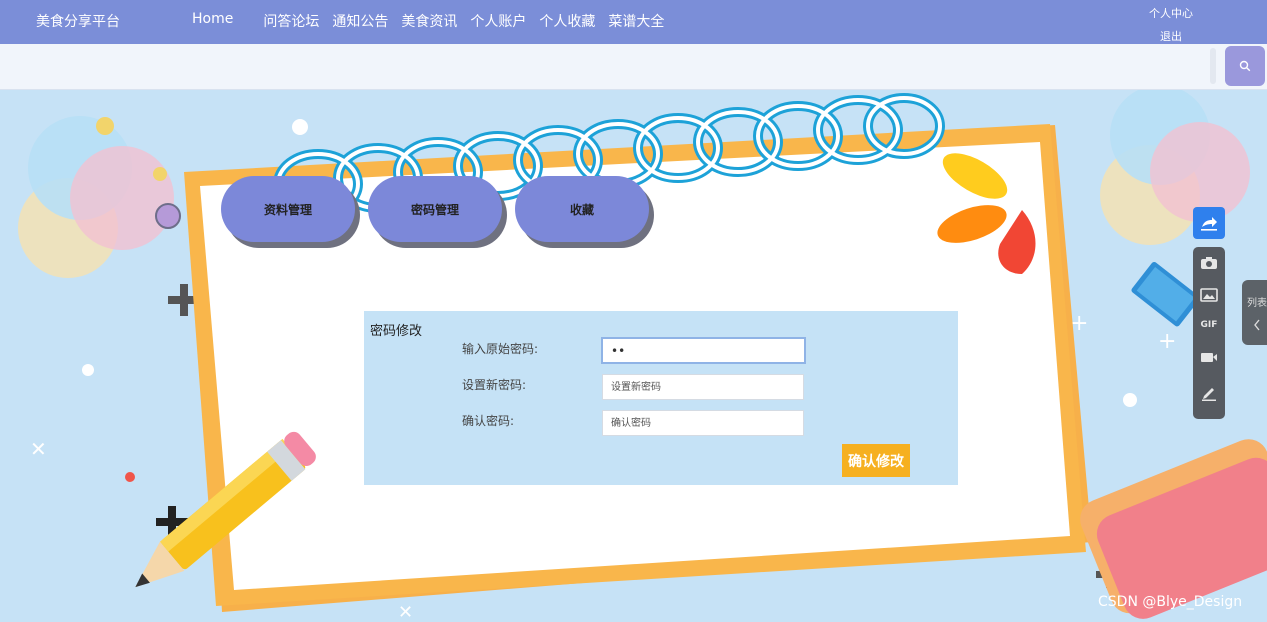 The width and height of the screenshot is (1267, 622). I want to click on search-input, so click(612, 67).